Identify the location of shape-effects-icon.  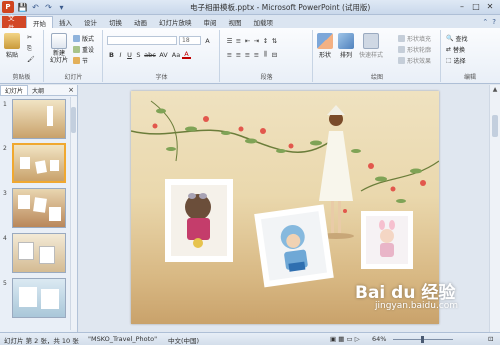
(401, 60).